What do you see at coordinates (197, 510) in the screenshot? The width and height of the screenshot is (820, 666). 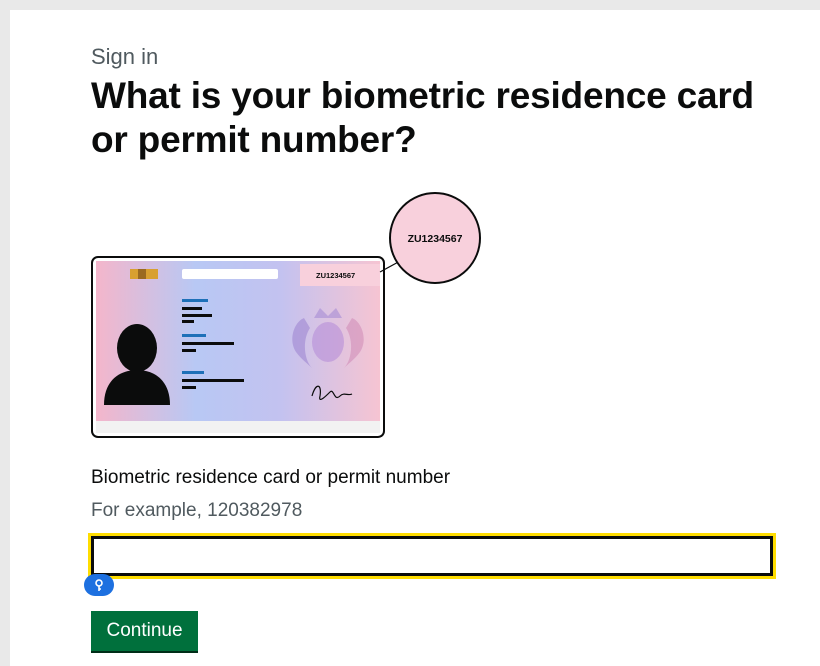 I see `field-hint: For example, 120382978` at bounding box center [197, 510].